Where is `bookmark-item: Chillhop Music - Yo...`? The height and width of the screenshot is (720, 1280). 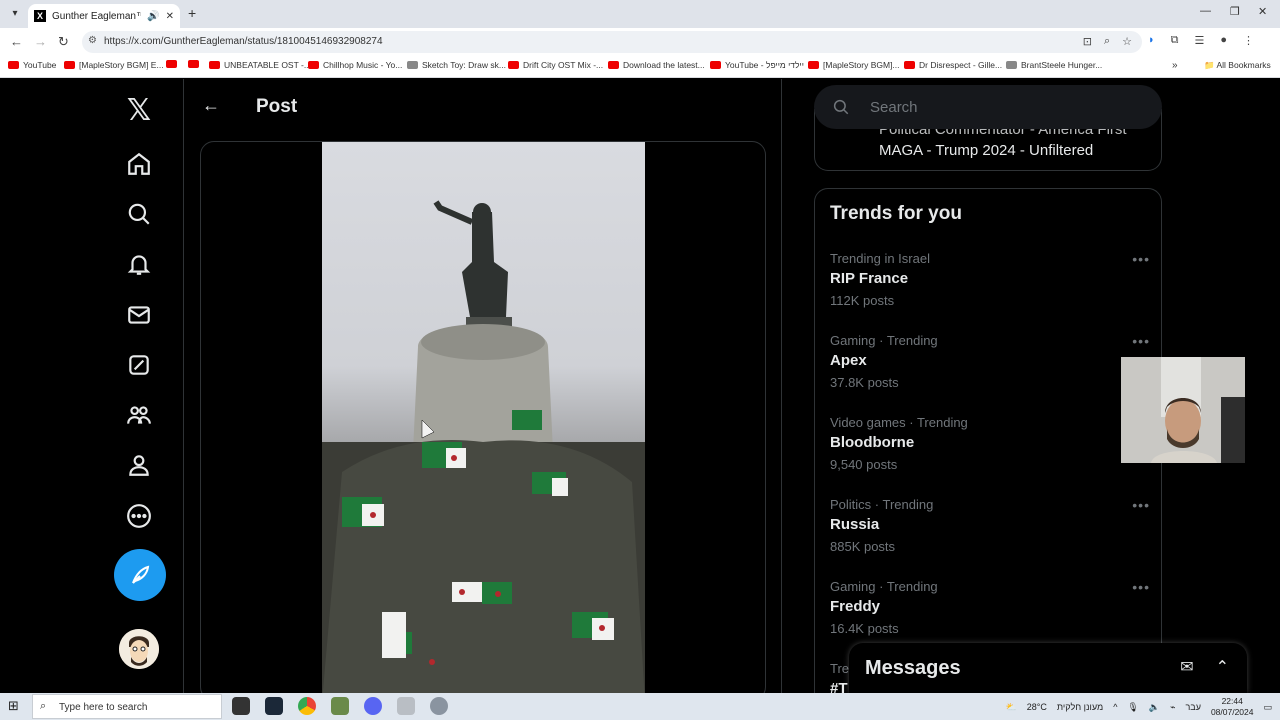
bookmark-item: Chillhop Music - Yo... is located at coordinates (355, 65).